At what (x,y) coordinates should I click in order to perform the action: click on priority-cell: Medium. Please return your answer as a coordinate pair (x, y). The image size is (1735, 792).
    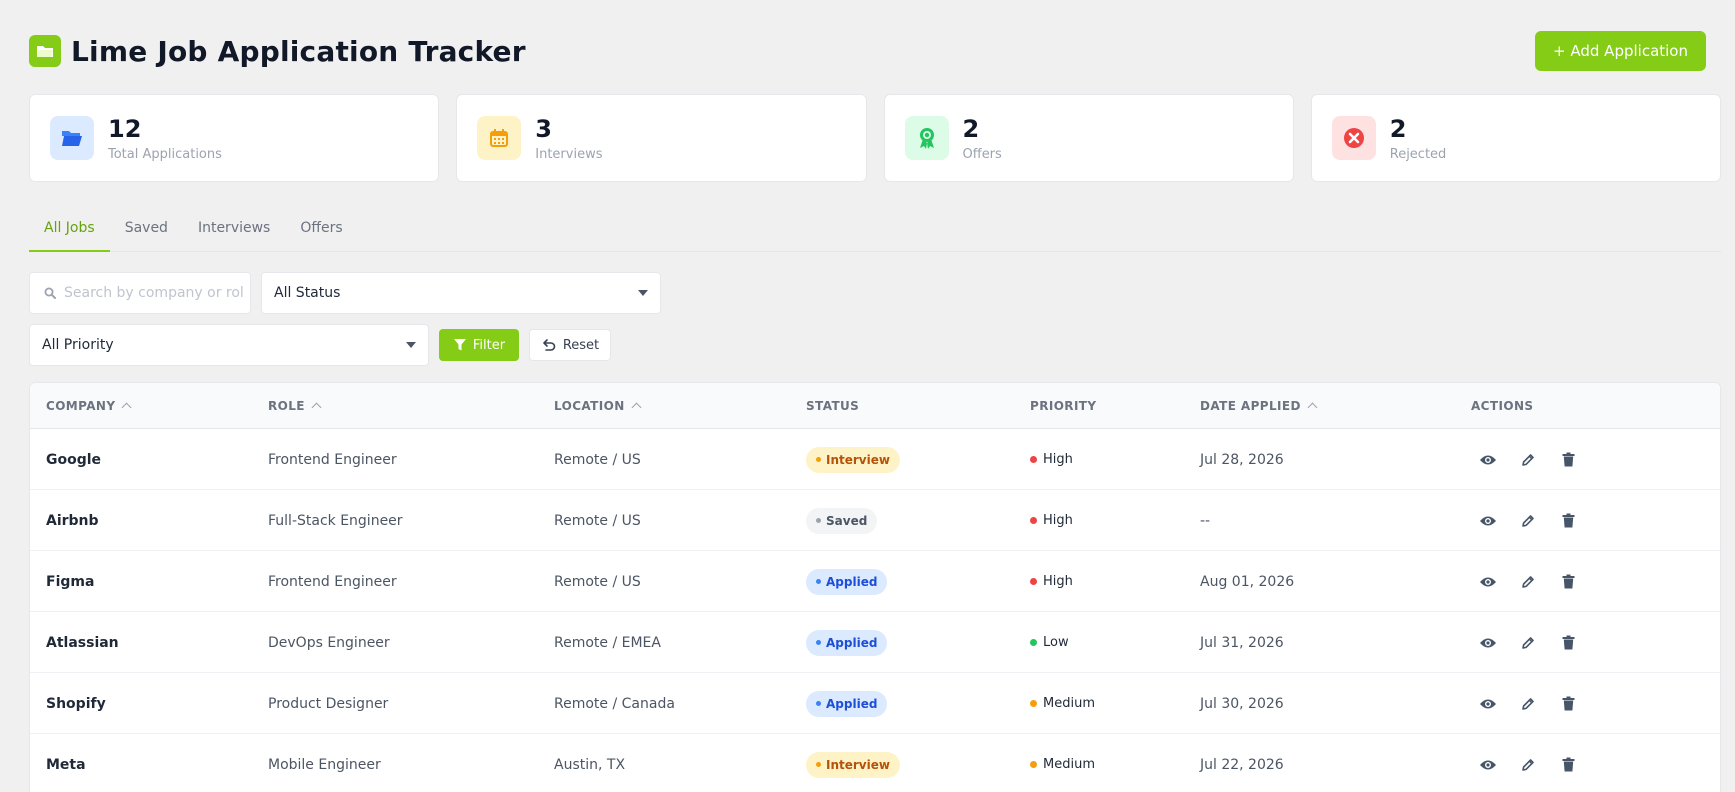
    Looking at the image, I should click on (1062, 763).